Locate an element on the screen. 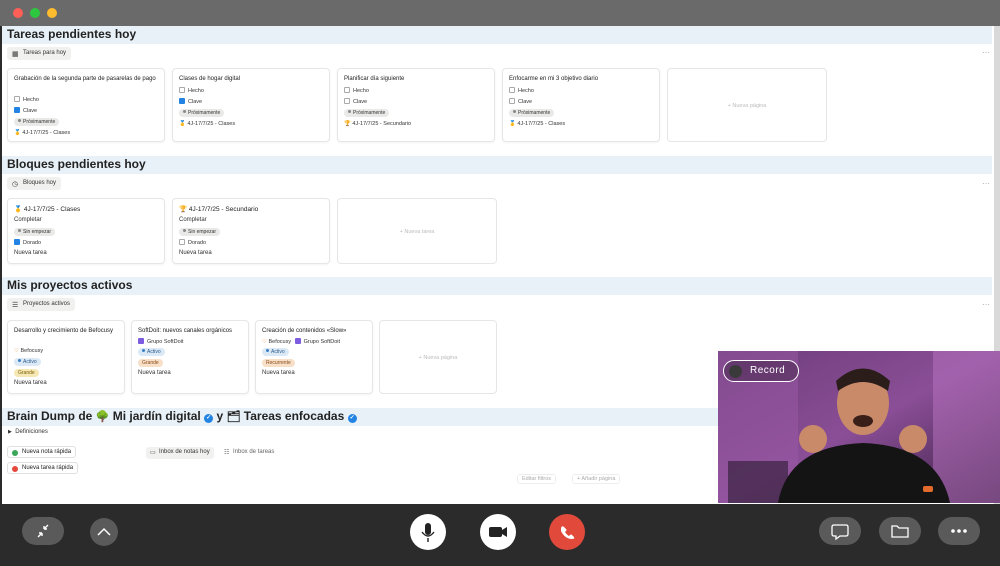  brain-title-part3: y is located at coordinates (220, 416).